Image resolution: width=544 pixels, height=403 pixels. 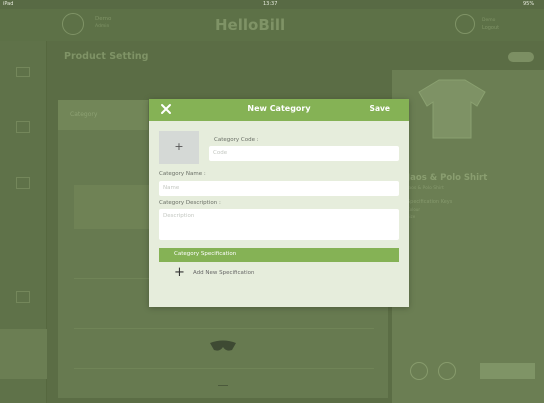 I want to click on time-label: 13:37, so click(x=270, y=4).